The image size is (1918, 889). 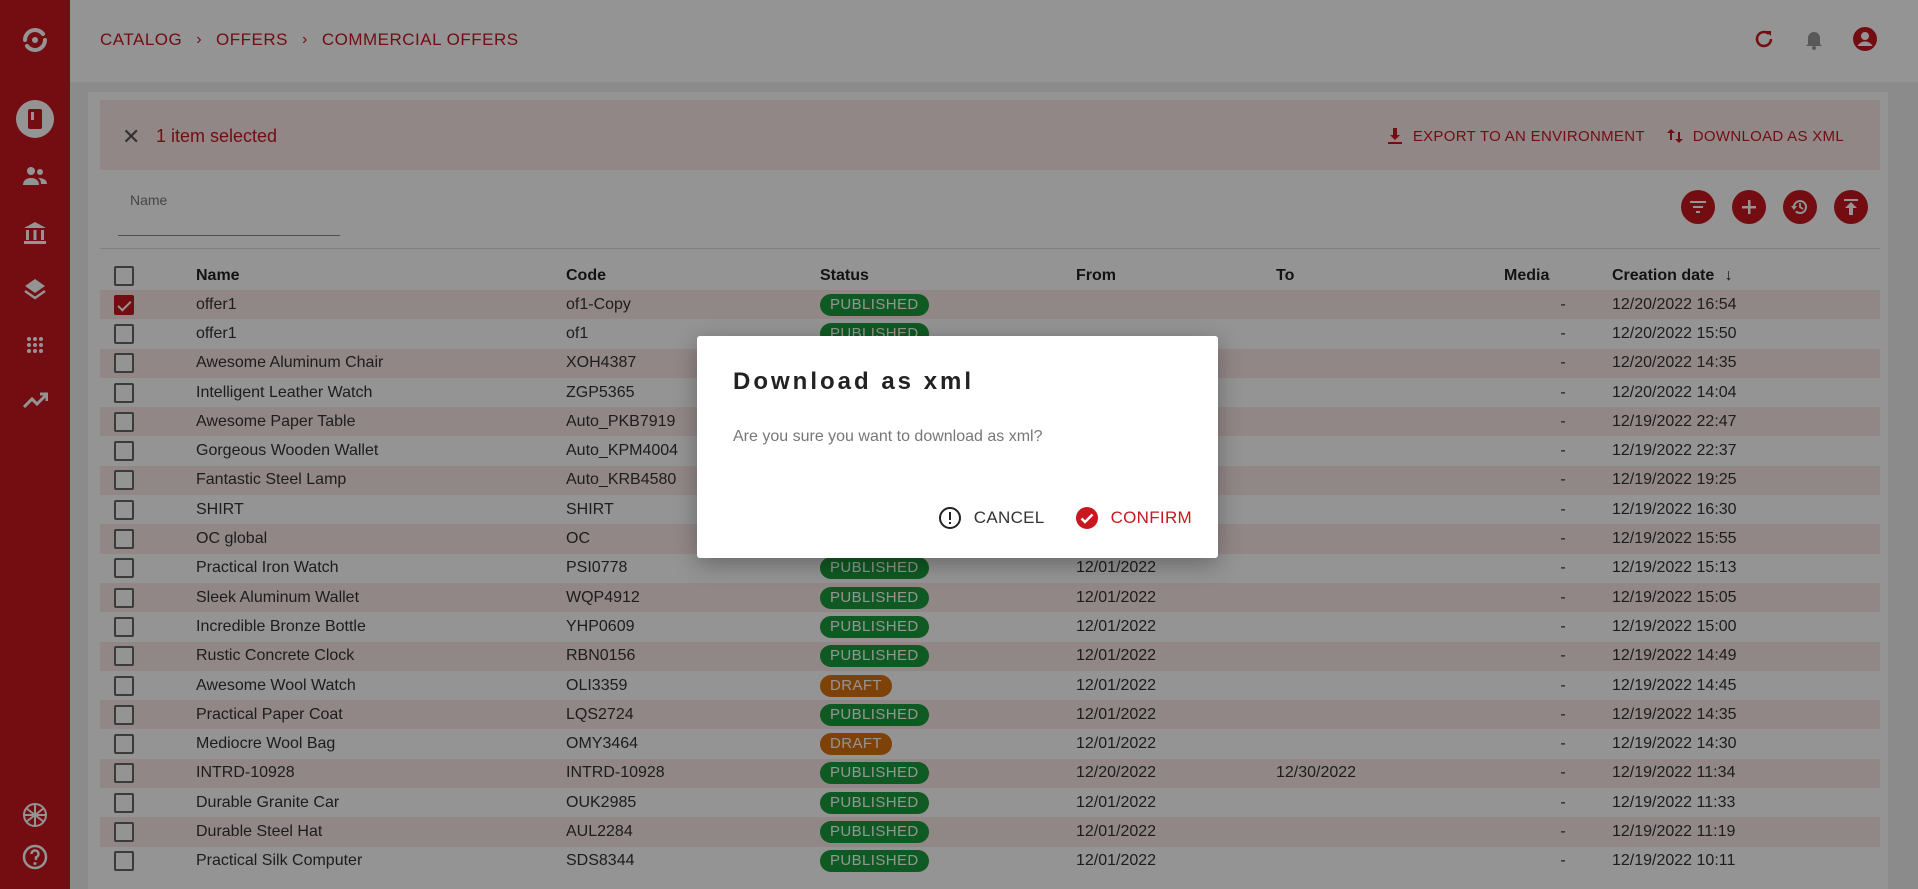 I want to click on cancel-label: CANCEL, so click(x=1009, y=517).